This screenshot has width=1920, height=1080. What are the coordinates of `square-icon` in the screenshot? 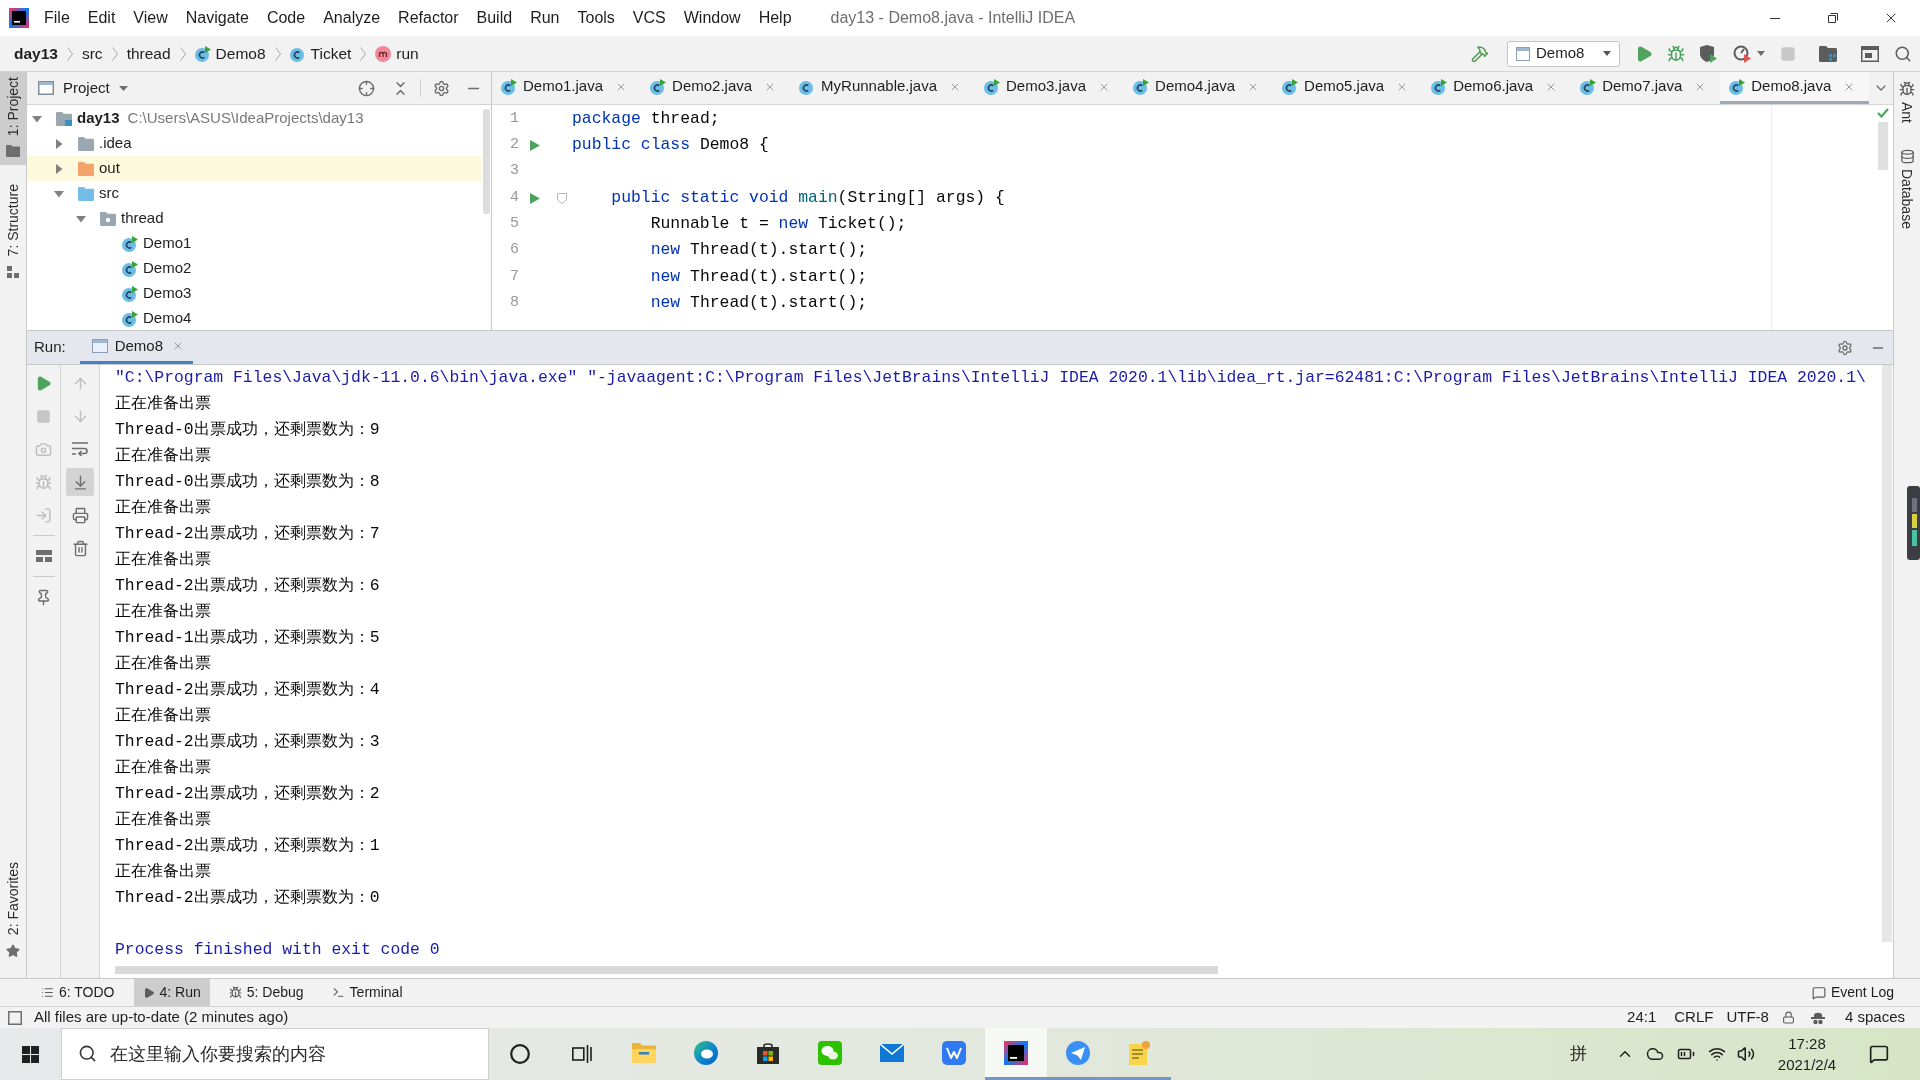 It's located at (15, 1017).